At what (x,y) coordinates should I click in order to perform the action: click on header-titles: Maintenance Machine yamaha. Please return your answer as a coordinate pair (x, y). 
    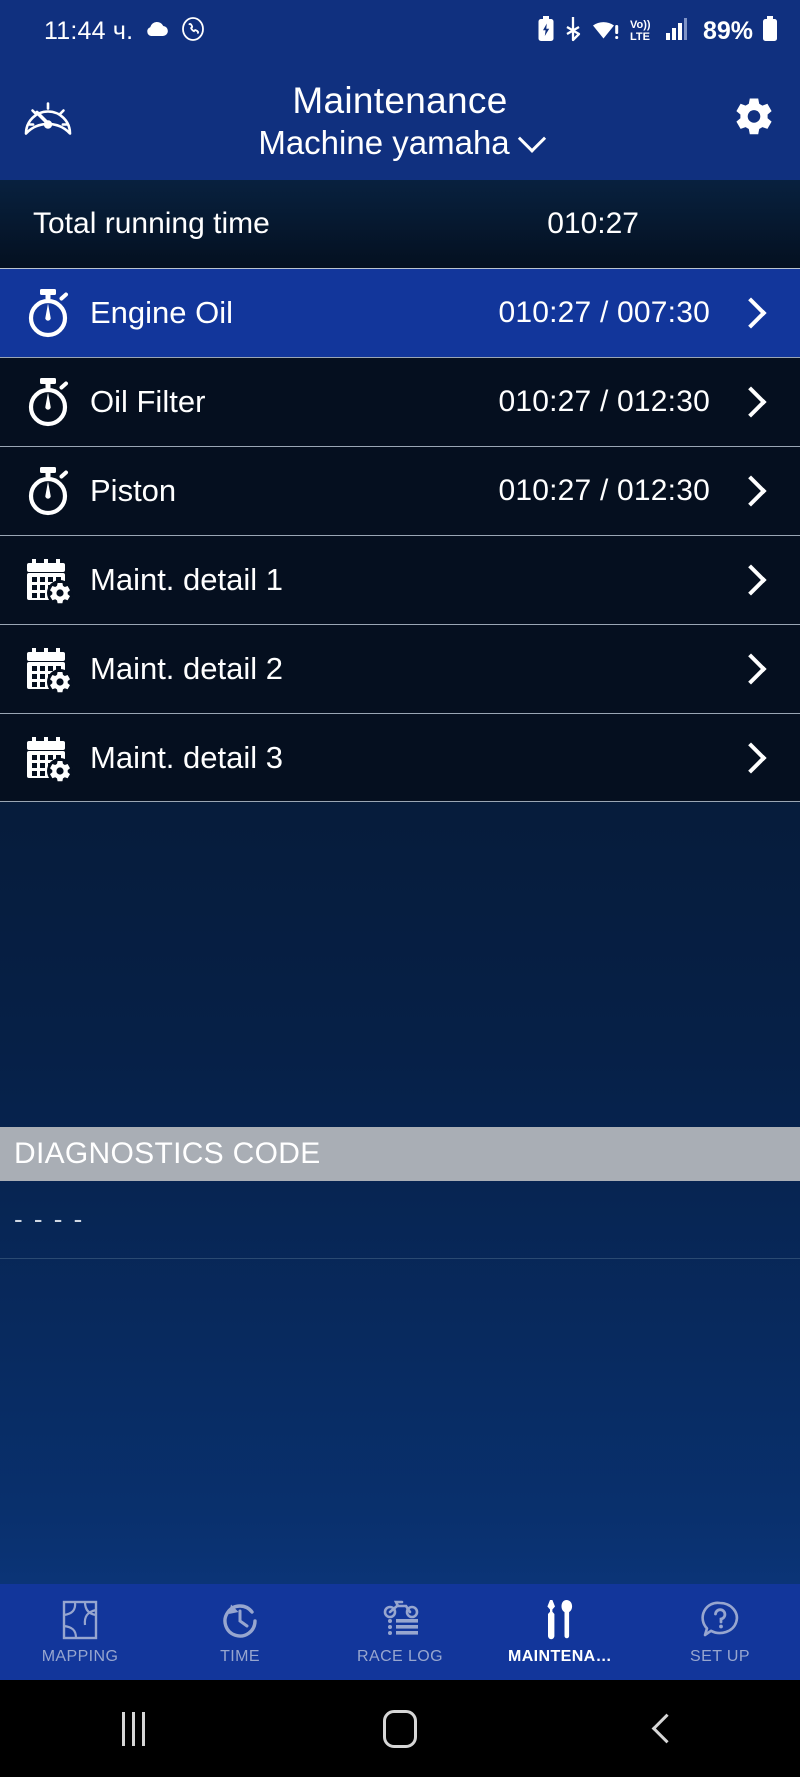
    Looking at the image, I should click on (402, 121).